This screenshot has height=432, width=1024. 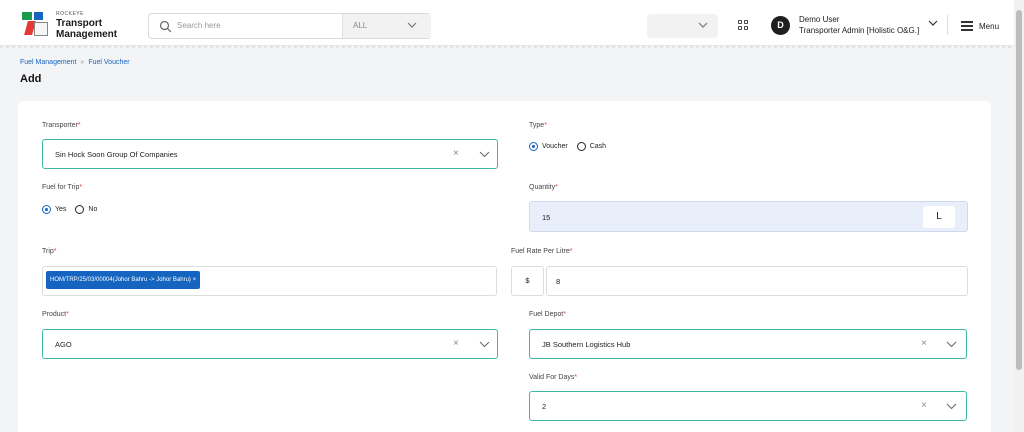 What do you see at coordinates (546, 217) in the screenshot?
I see `quantity-value: 15` at bounding box center [546, 217].